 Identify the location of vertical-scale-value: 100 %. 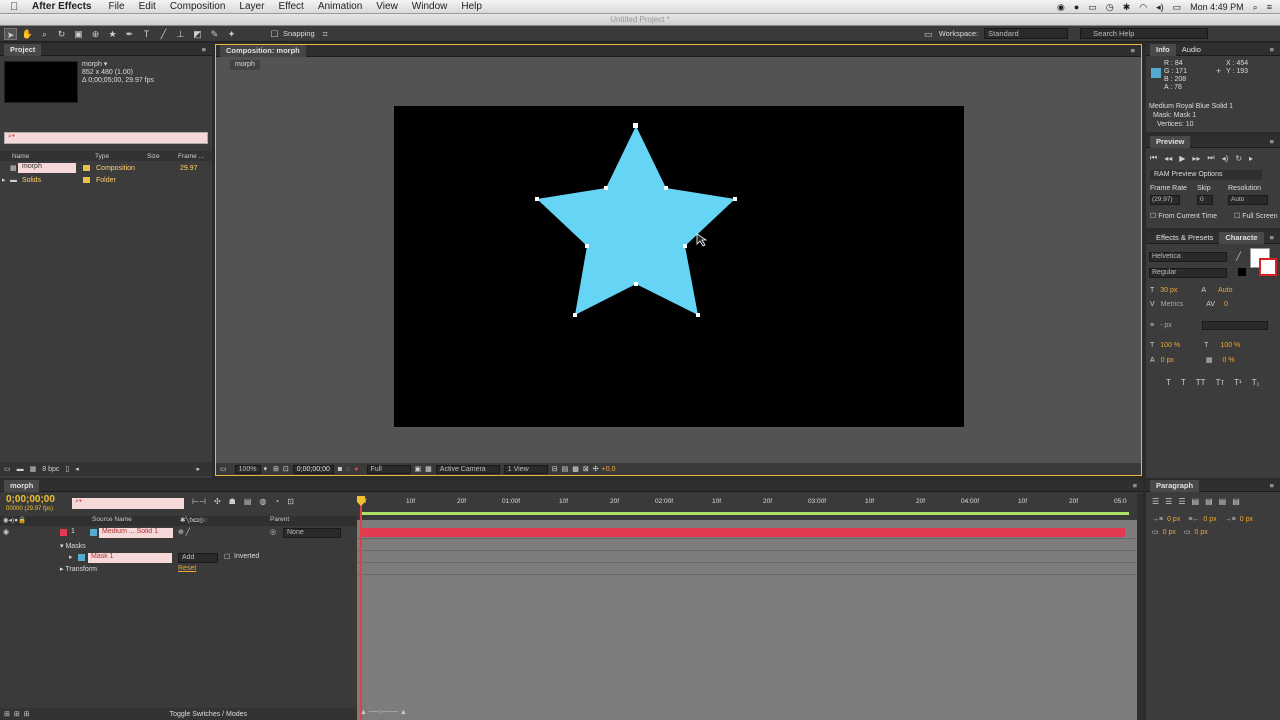
(1170, 345).